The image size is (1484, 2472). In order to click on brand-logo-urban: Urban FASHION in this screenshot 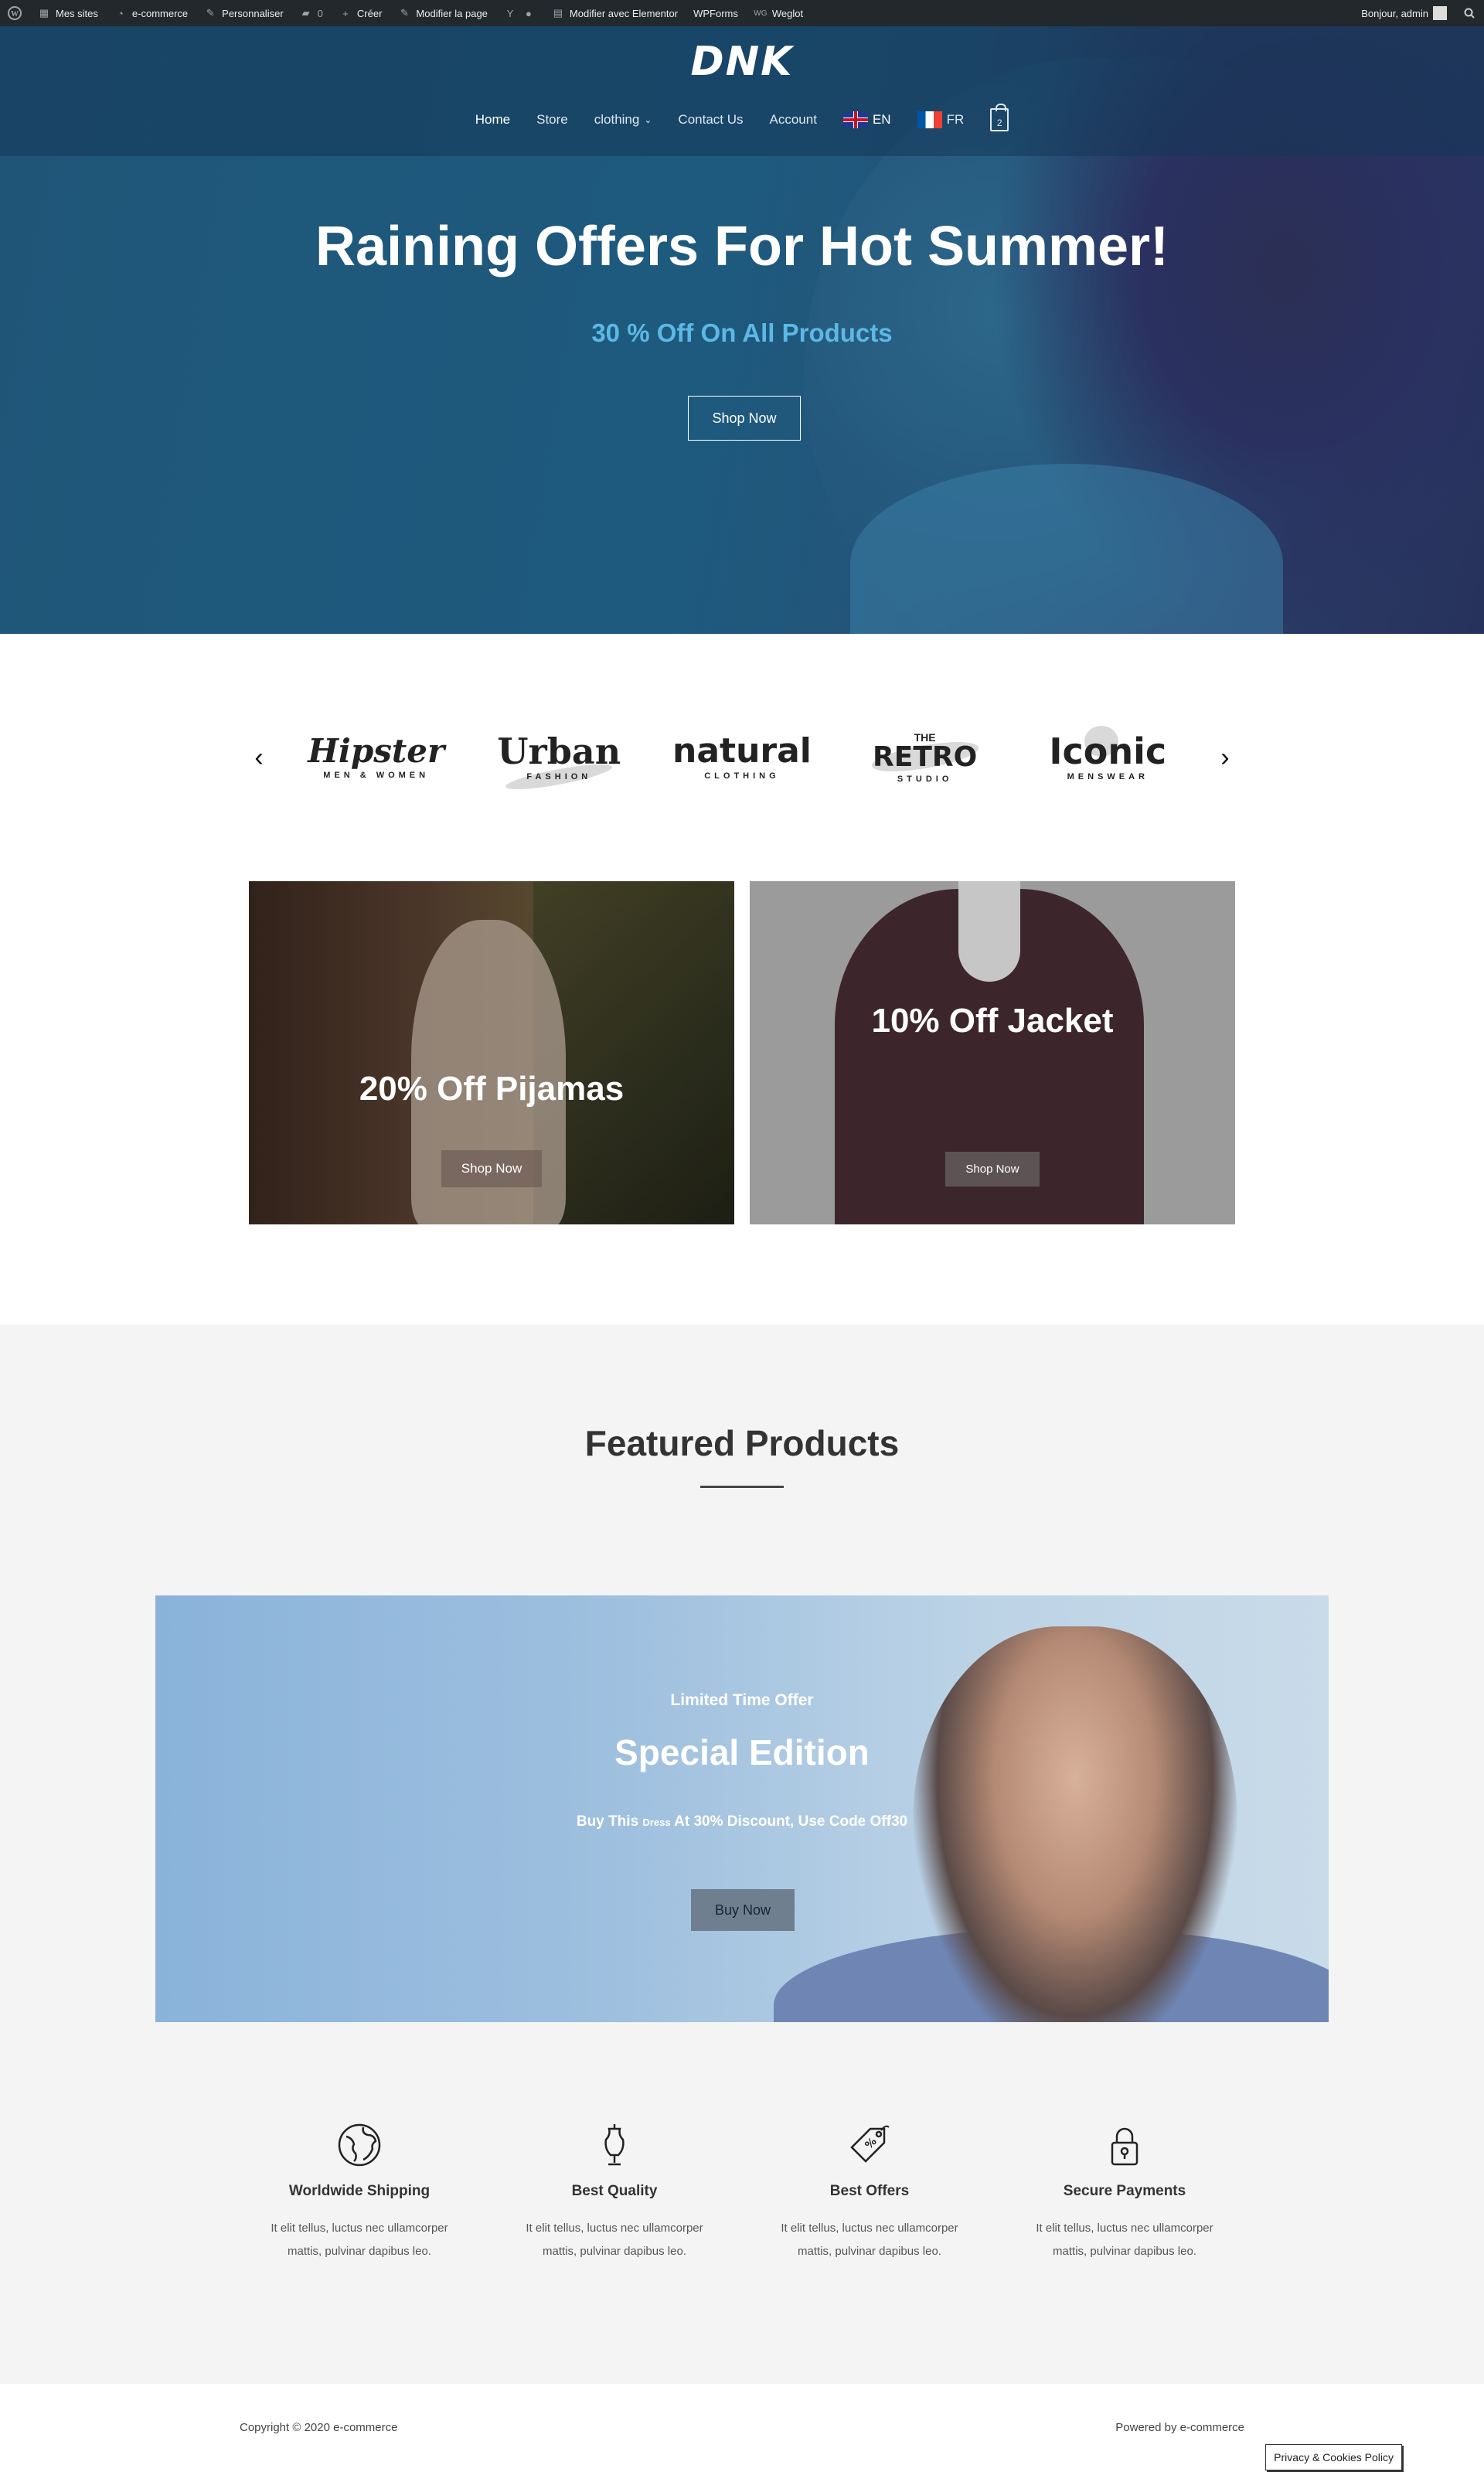, I will do `click(559, 763)`.